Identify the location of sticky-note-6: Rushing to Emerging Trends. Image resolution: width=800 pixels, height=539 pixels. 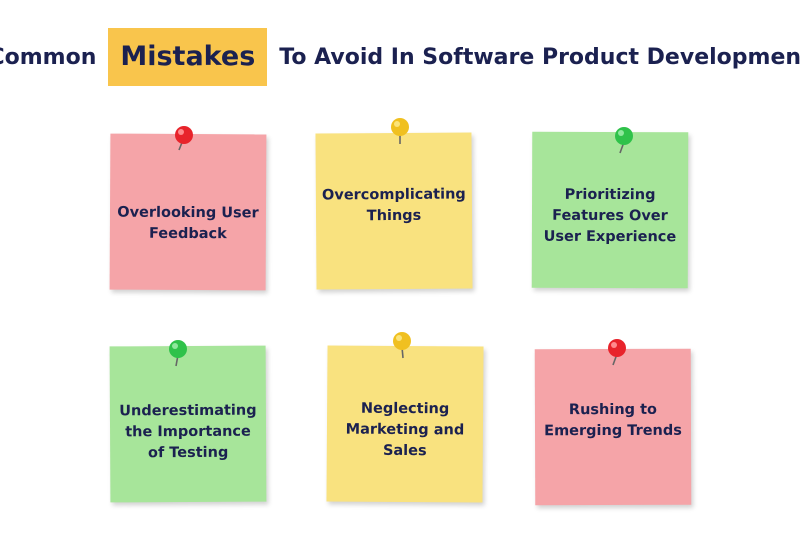
(613, 427).